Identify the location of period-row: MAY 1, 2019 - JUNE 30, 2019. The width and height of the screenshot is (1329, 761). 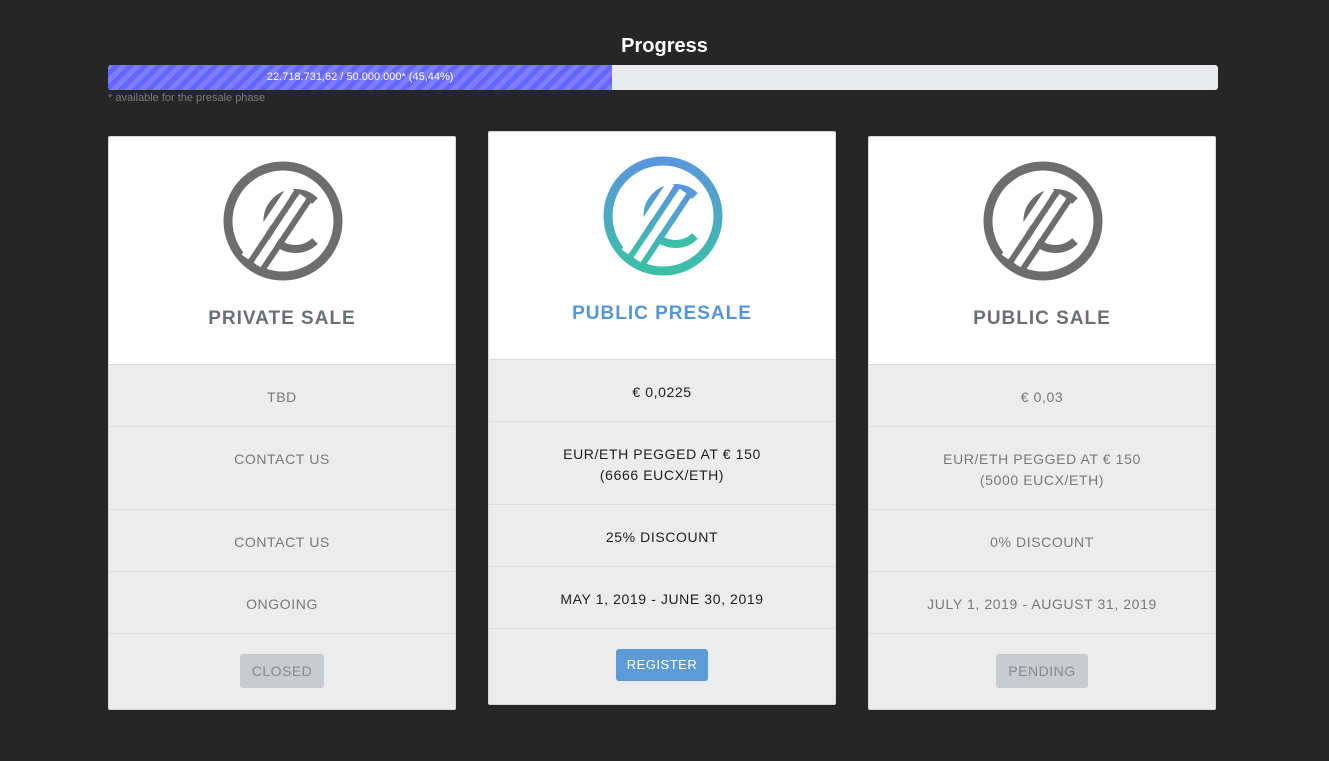
(662, 598).